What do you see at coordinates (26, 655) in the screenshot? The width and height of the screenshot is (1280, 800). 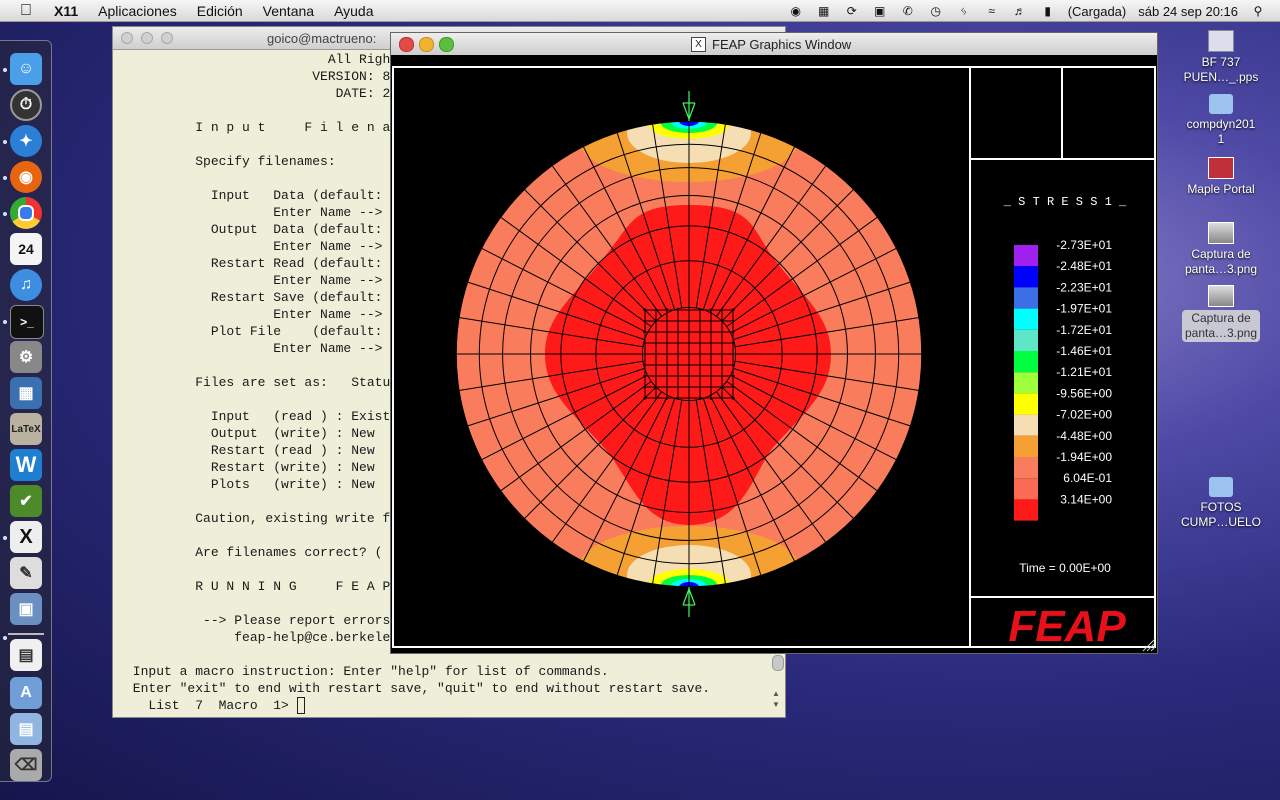 I see `document-stack-icon: ▤` at bounding box center [26, 655].